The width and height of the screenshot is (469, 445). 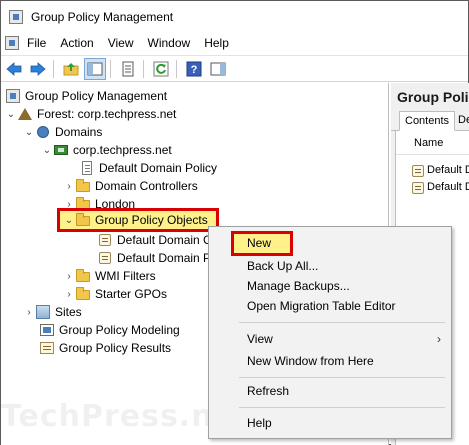 I want to click on domain-icon, so click(x=61, y=150).